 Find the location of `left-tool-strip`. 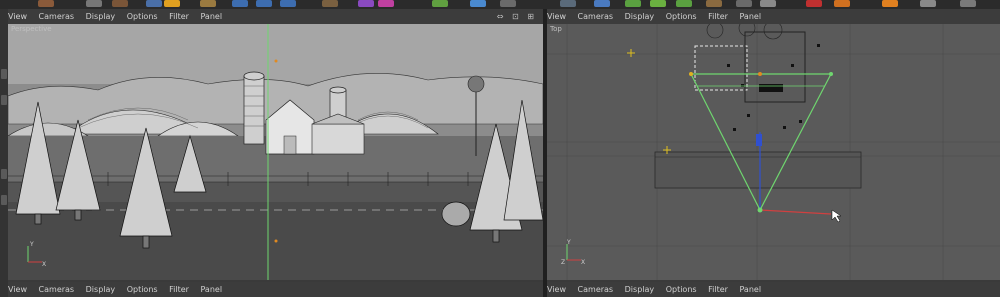

left-tool-strip is located at coordinates (4, 153).